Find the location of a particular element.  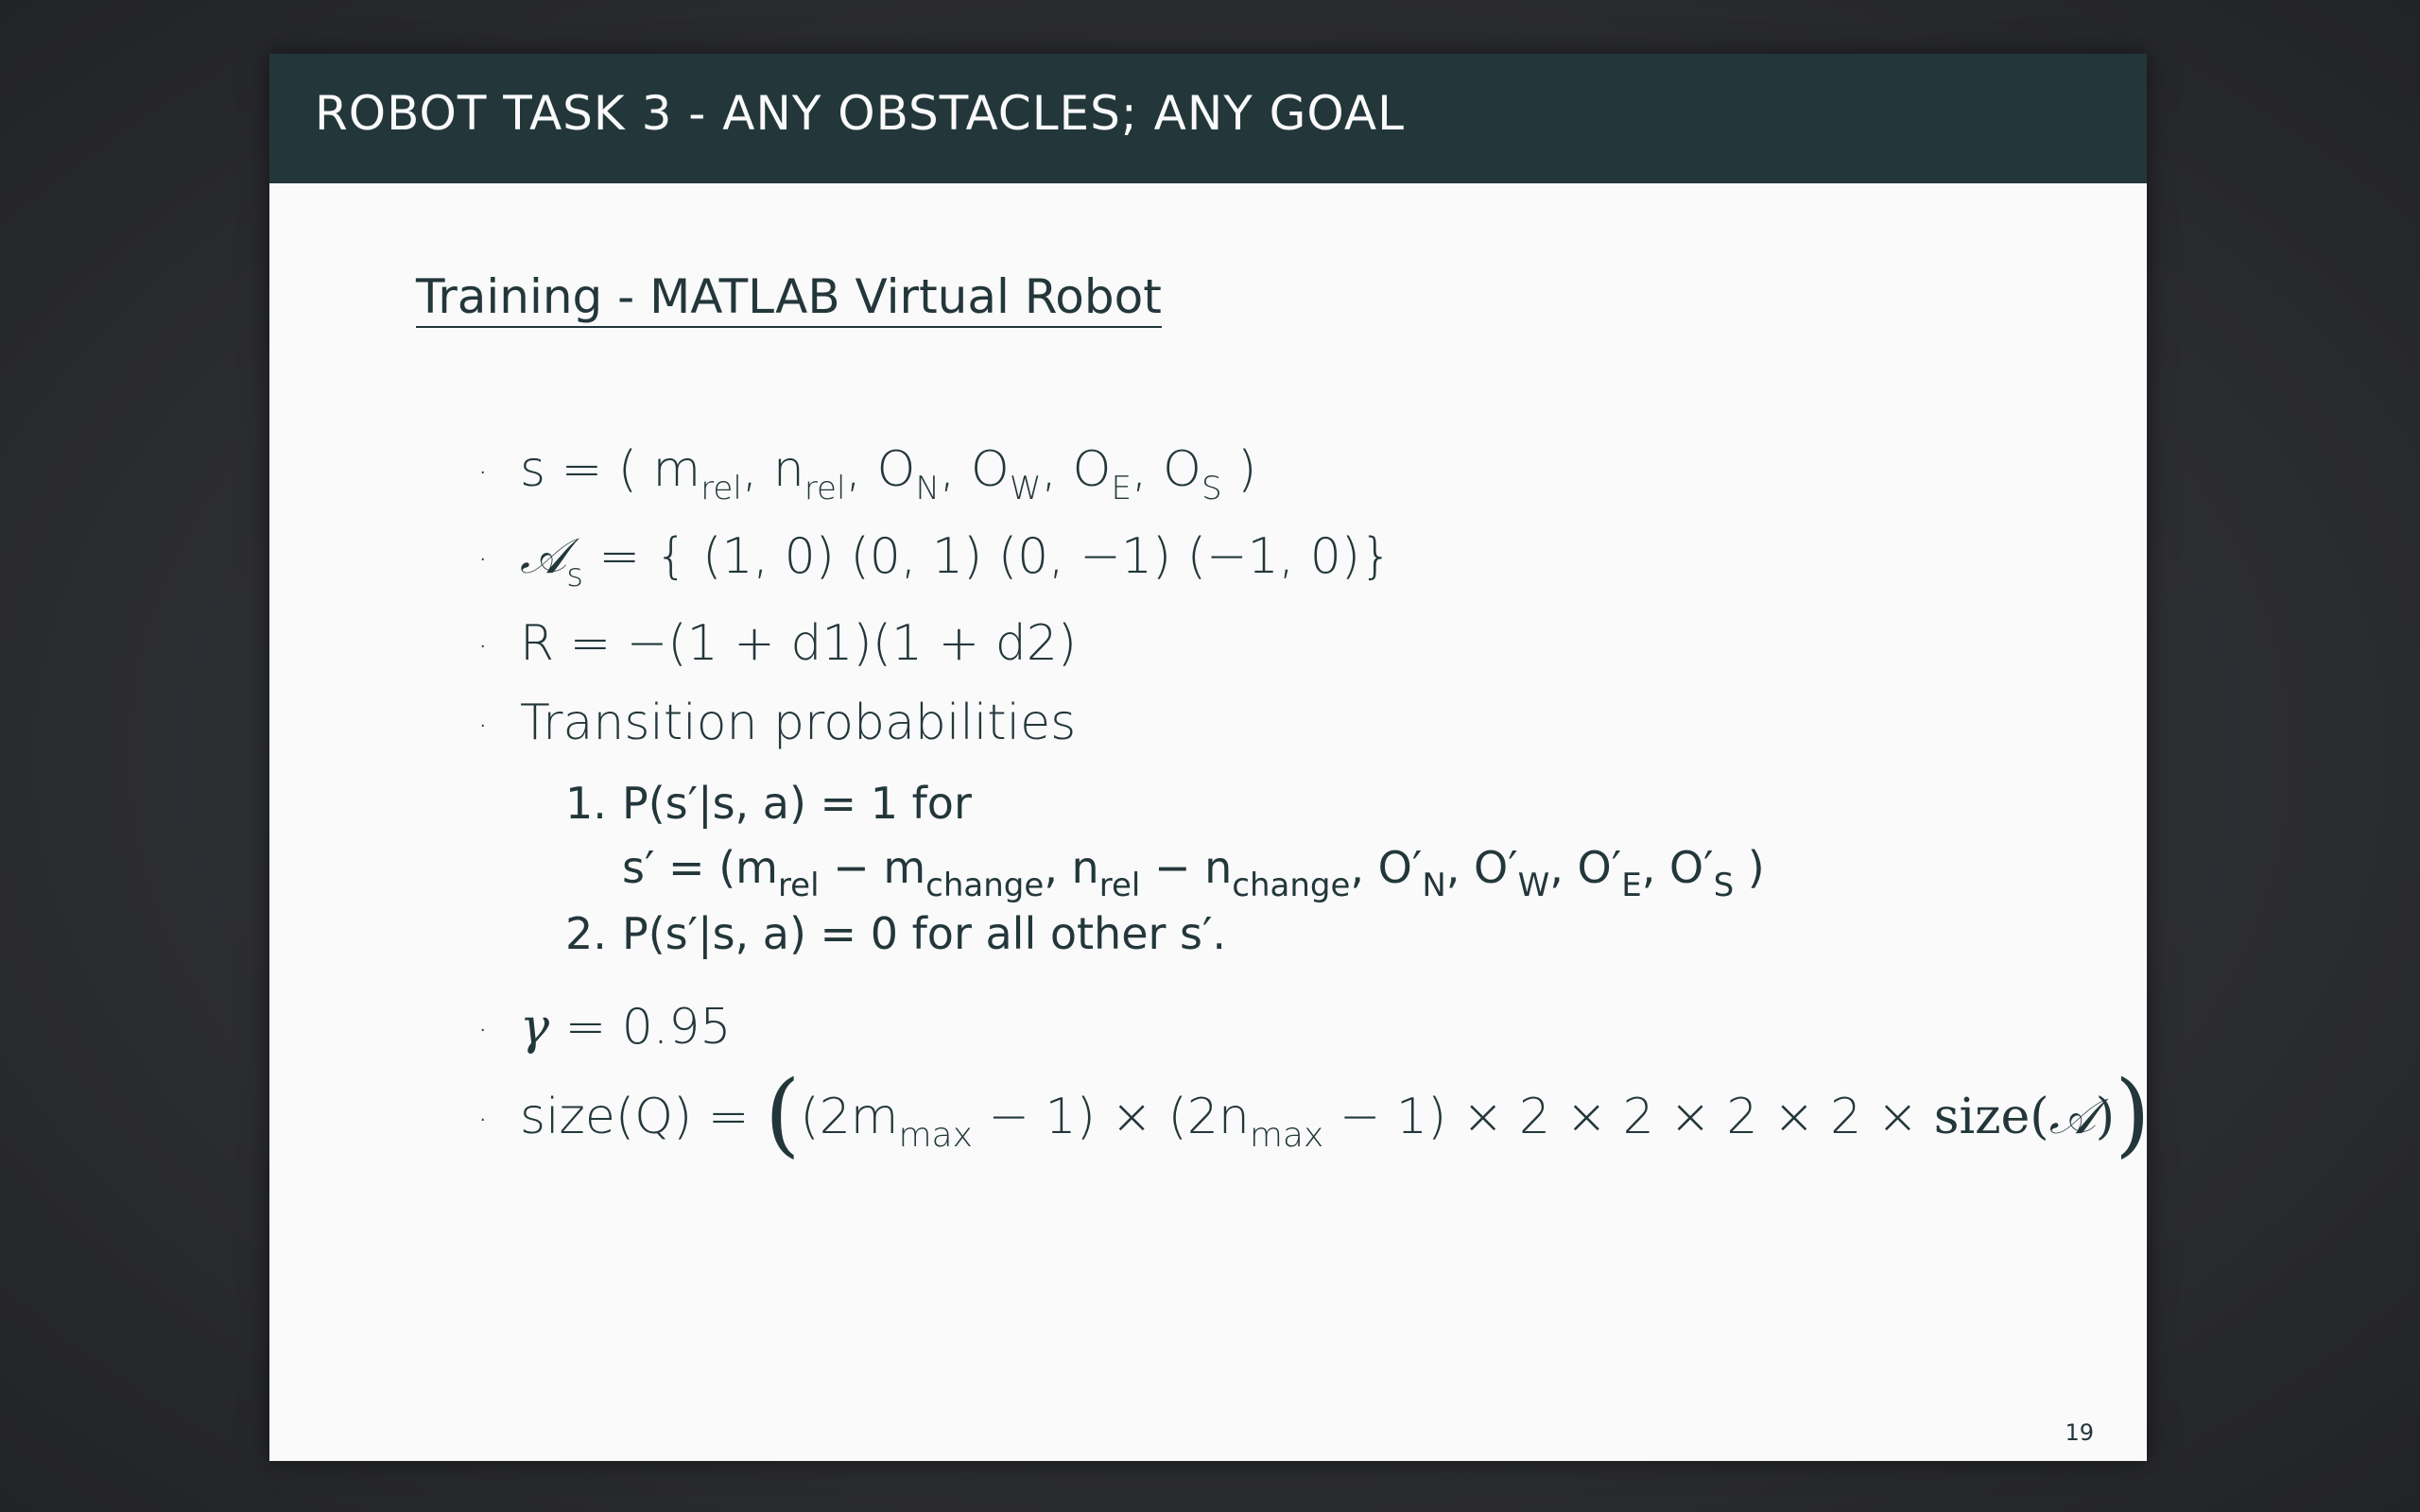

enum-text: , n is located at coordinates (1071, 867).